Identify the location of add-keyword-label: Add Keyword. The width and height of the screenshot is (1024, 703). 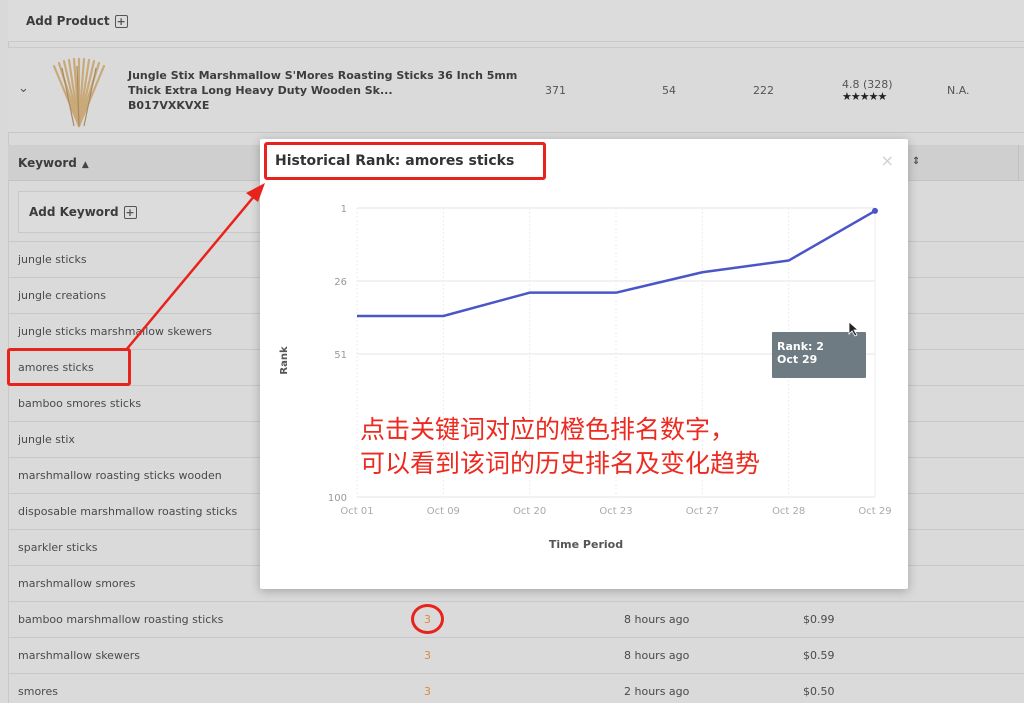
(74, 212).